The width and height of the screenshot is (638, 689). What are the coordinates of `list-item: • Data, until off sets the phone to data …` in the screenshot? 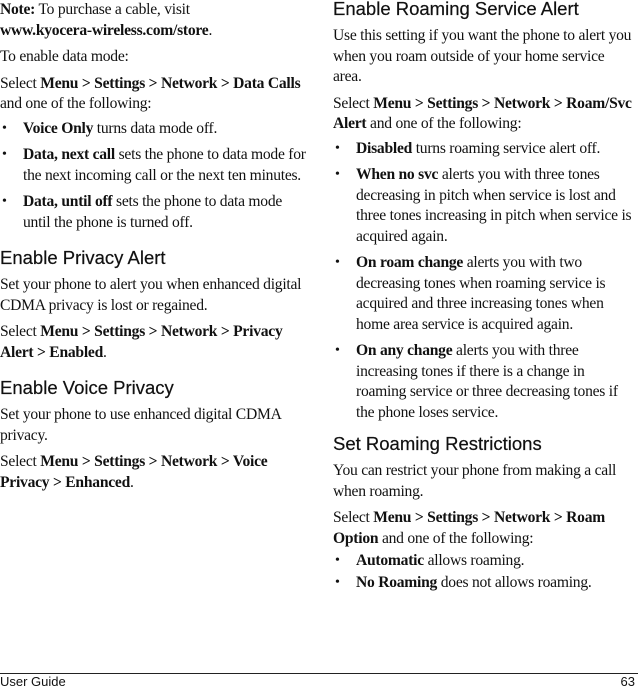 It's located at (142, 212).